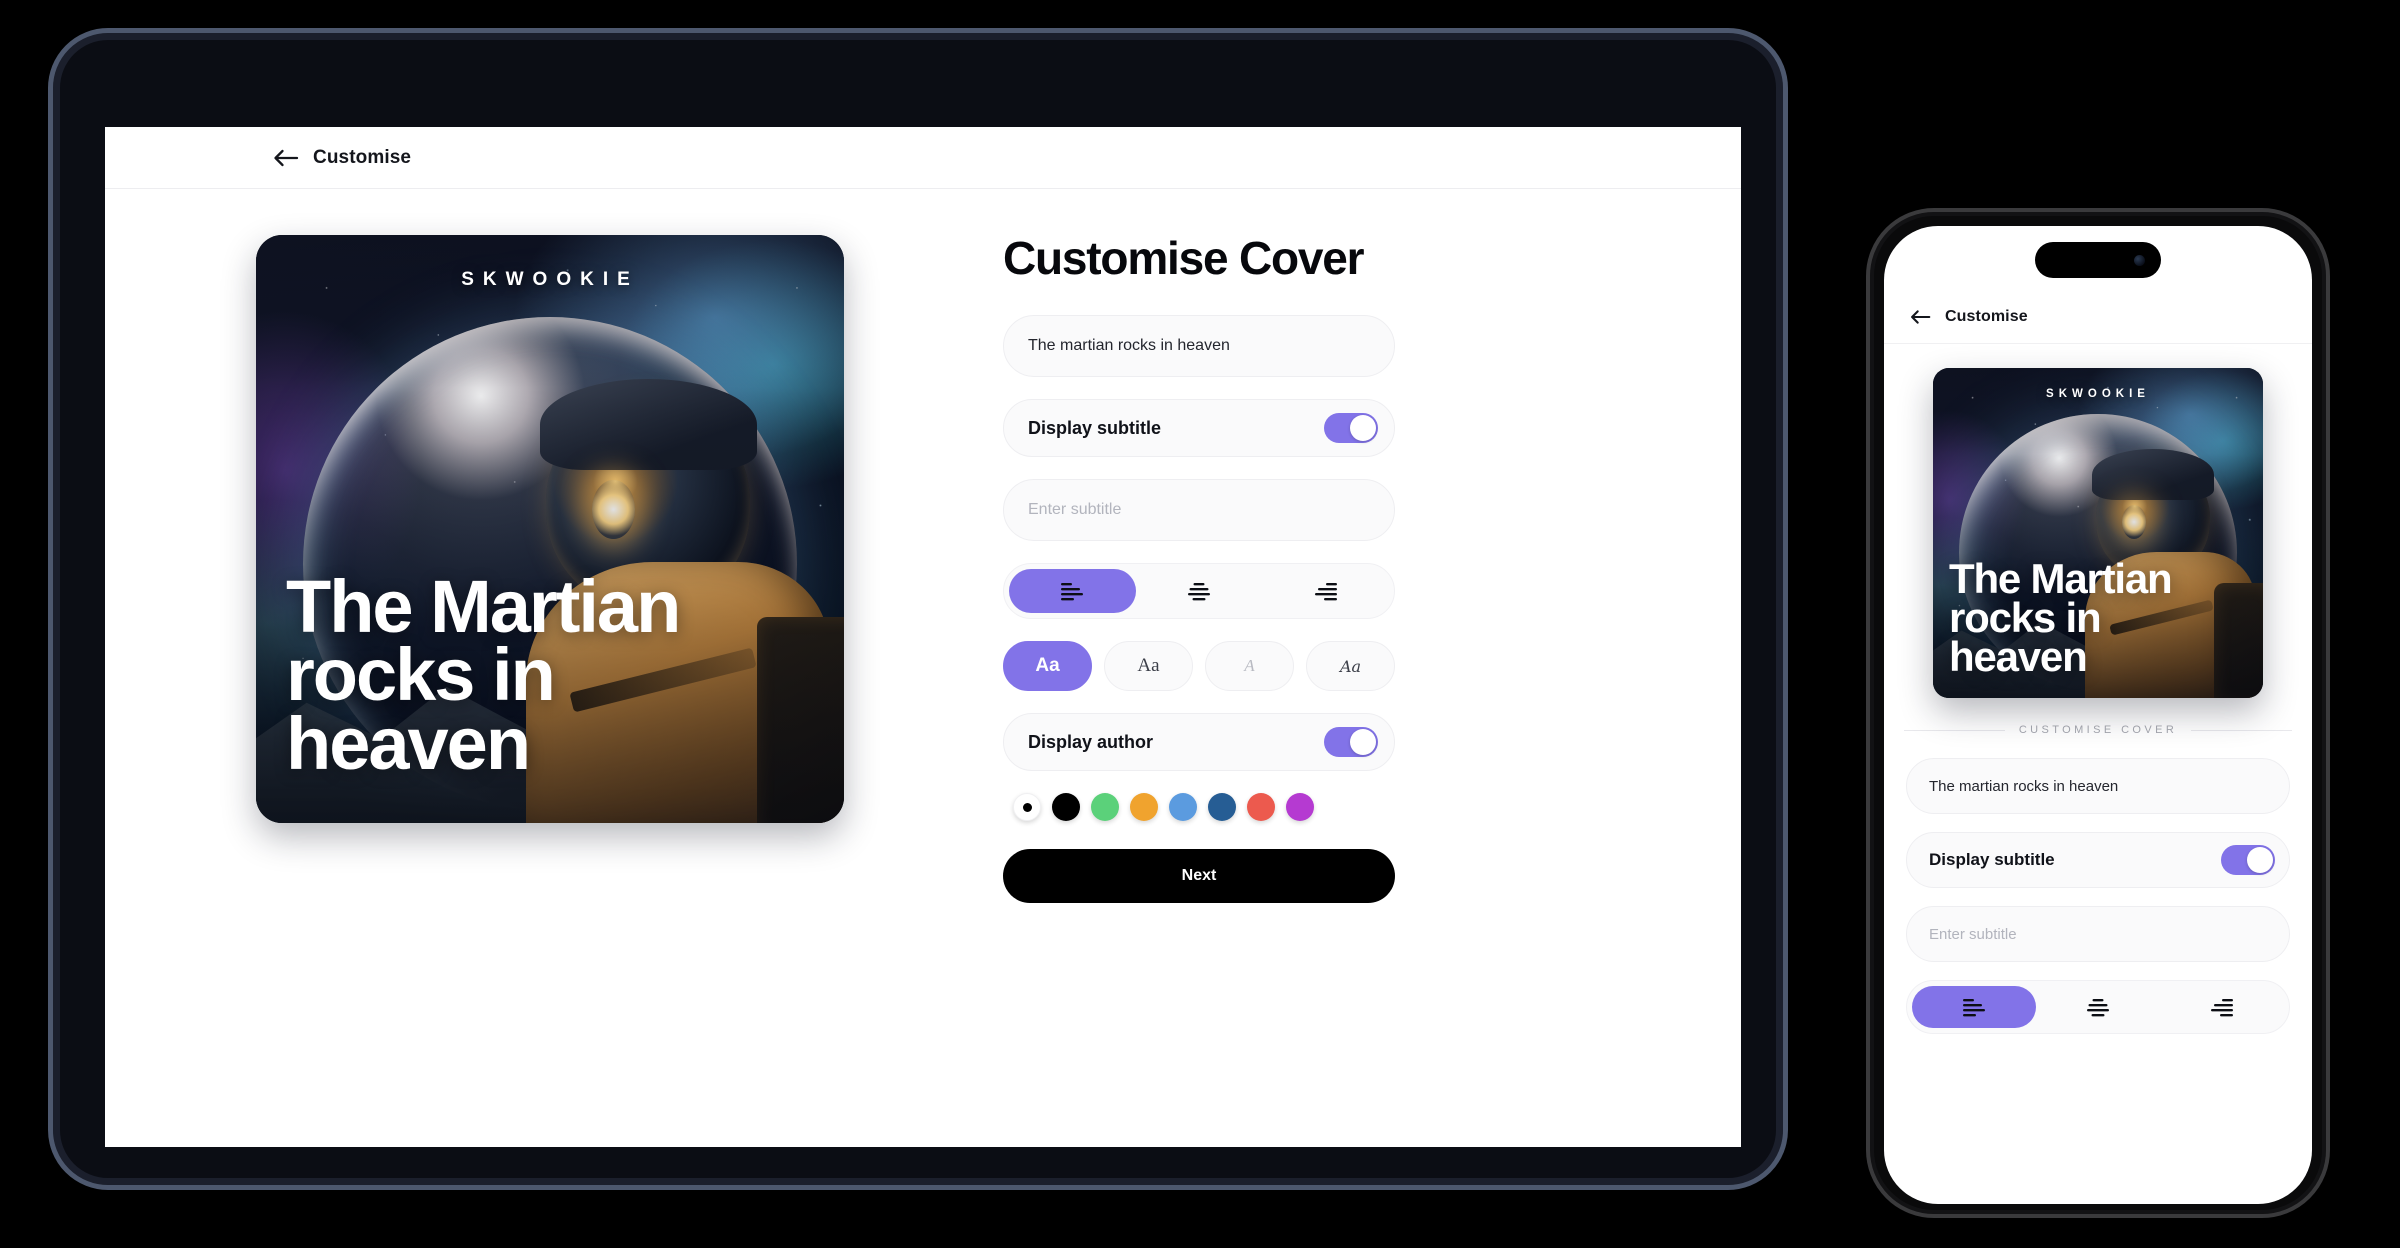 Image resolution: width=2400 pixels, height=1248 pixels. What do you see at coordinates (2098, 260) in the screenshot?
I see `phone-dynamic-island` at bounding box center [2098, 260].